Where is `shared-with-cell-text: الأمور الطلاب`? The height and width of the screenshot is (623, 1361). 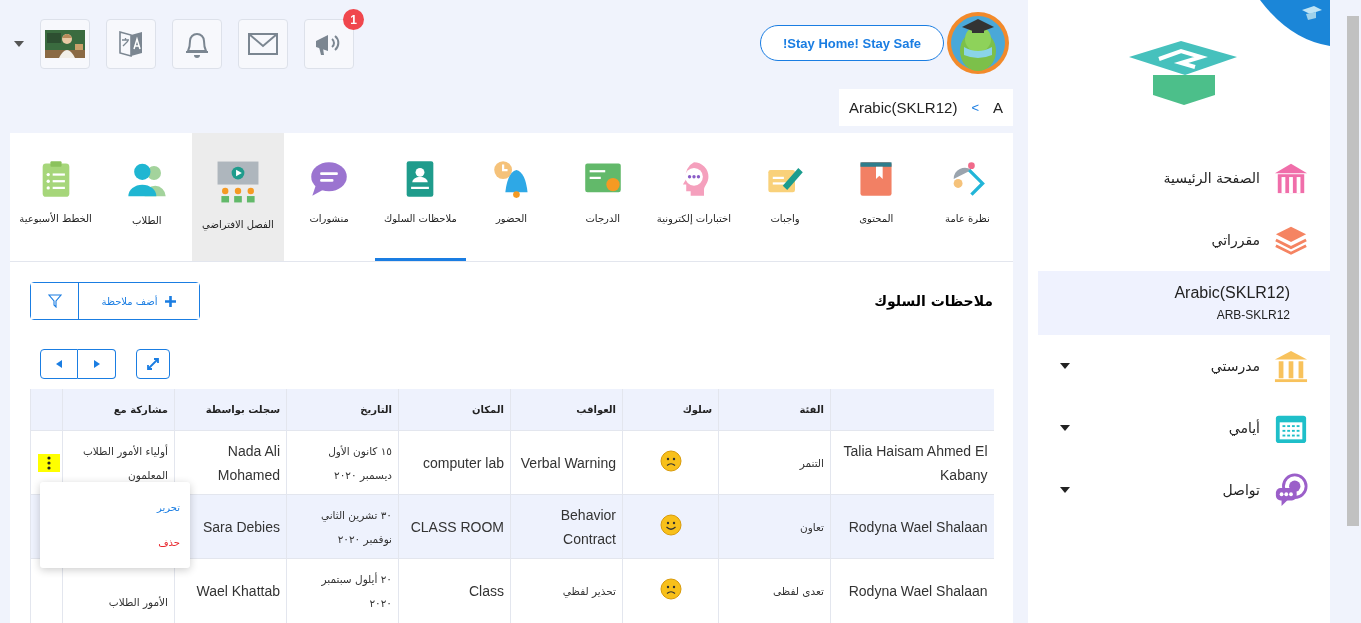
shared-with-cell-text: الأمور الطلاب is located at coordinates (138, 603).